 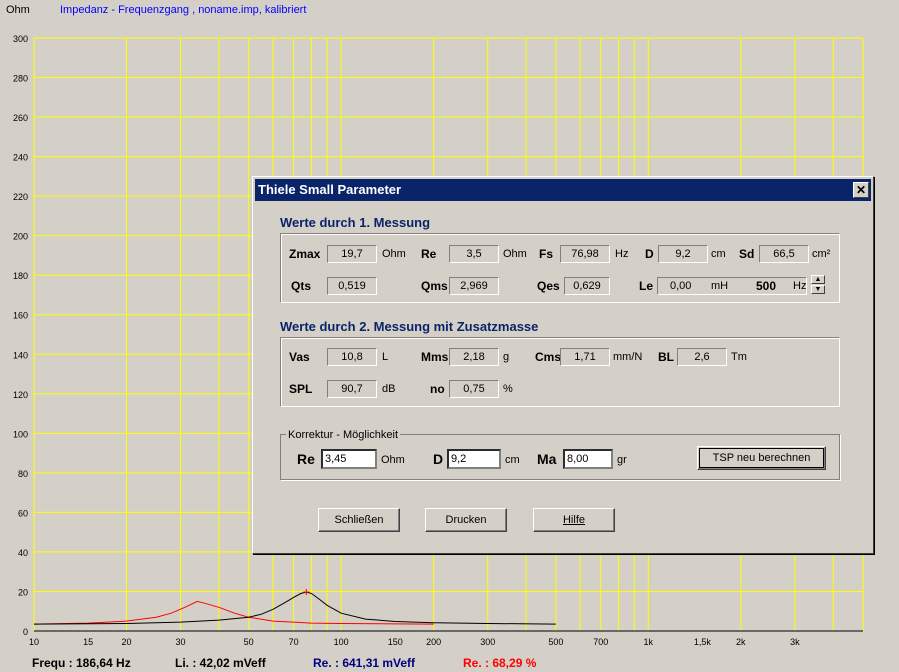 I want to click on qes-value: 0,629, so click(x=587, y=286).